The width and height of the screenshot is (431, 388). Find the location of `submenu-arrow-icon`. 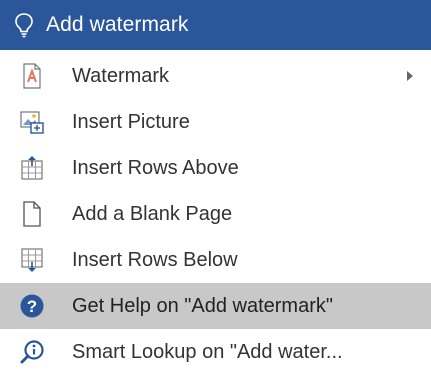

submenu-arrow-icon is located at coordinates (410, 76).